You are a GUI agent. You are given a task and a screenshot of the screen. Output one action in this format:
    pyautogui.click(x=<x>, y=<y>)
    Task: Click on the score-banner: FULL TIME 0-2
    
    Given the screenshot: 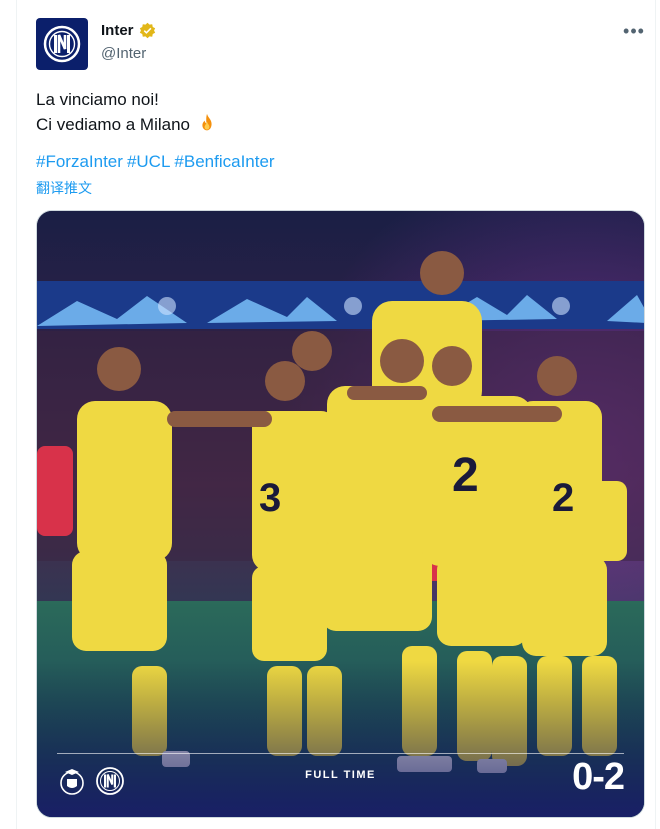 What is the action you would take?
    pyautogui.click(x=341, y=776)
    